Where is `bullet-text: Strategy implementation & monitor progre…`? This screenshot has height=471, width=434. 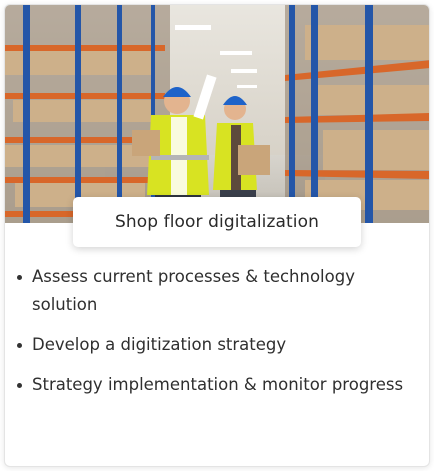
bullet-text: Strategy implementation & monitor progre… is located at coordinates (218, 384).